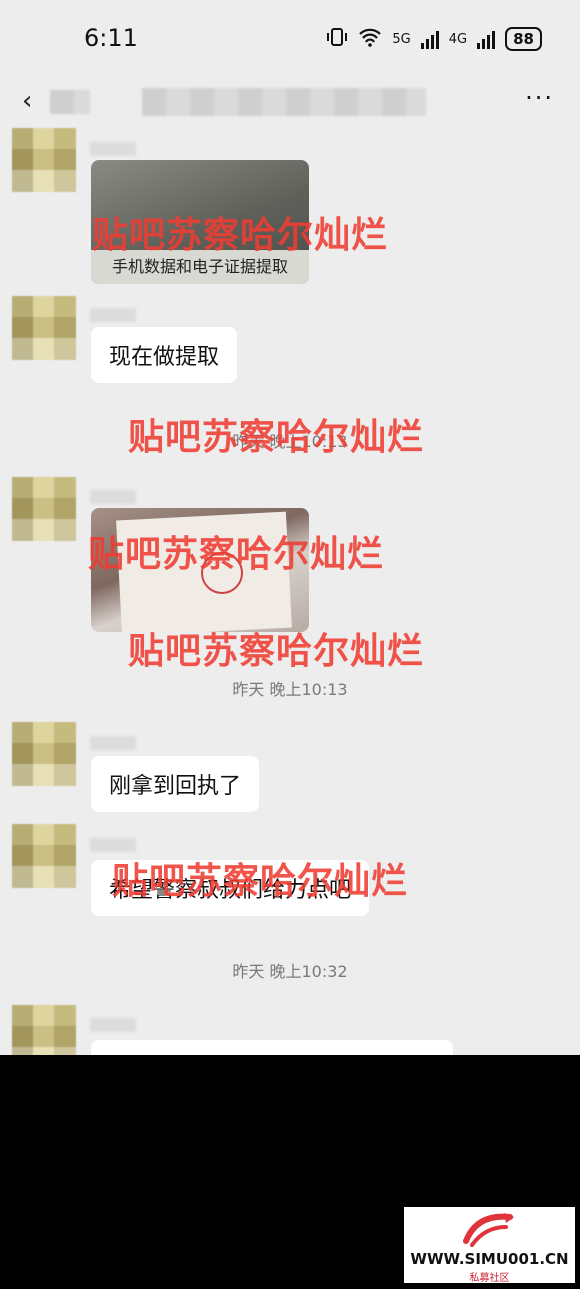 The width and height of the screenshot is (580, 1289). What do you see at coordinates (272, 1047) in the screenshot?
I see `message-bubble-partial` at bounding box center [272, 1047].